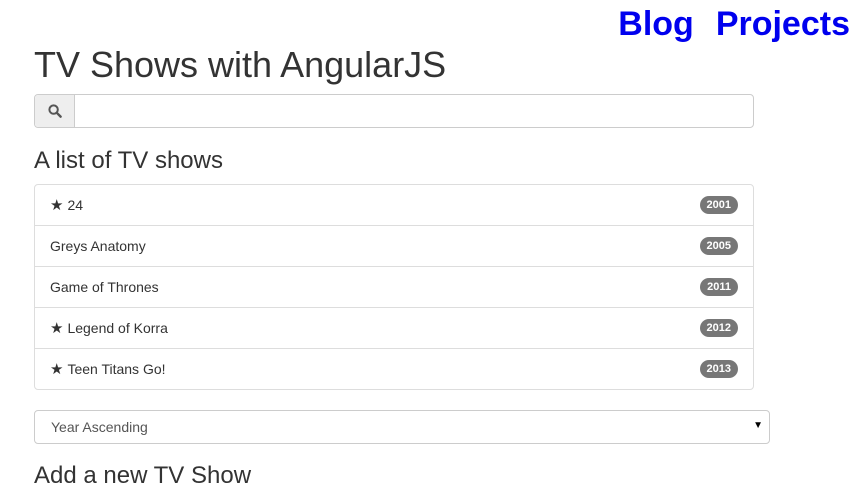 The image size is (858, 496). I want to click on search-input, so click(414, 112).